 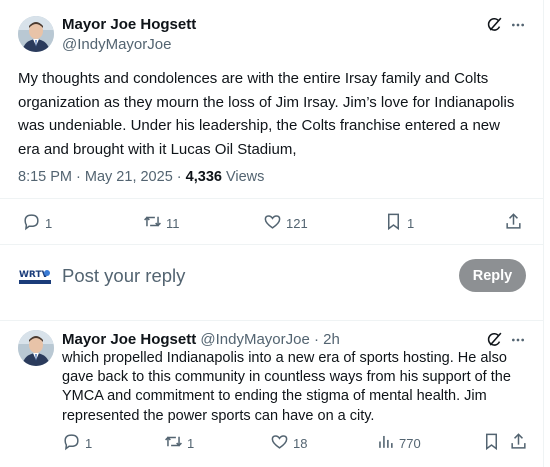 I want to click on like-action: 121, so click(x=285, y=223).